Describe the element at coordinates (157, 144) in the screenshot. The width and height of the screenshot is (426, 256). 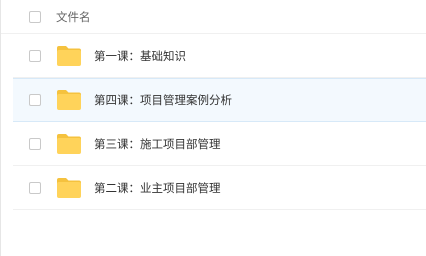
I see `folder-name: 第三课：施工项目部管理` at that location.